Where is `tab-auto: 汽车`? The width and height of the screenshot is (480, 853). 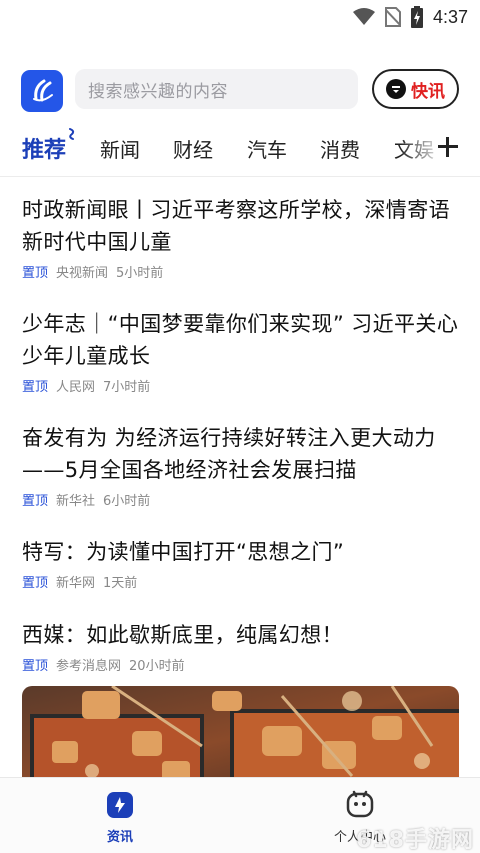
tab-auto: 汽车 is located at coordinates (267, 148).